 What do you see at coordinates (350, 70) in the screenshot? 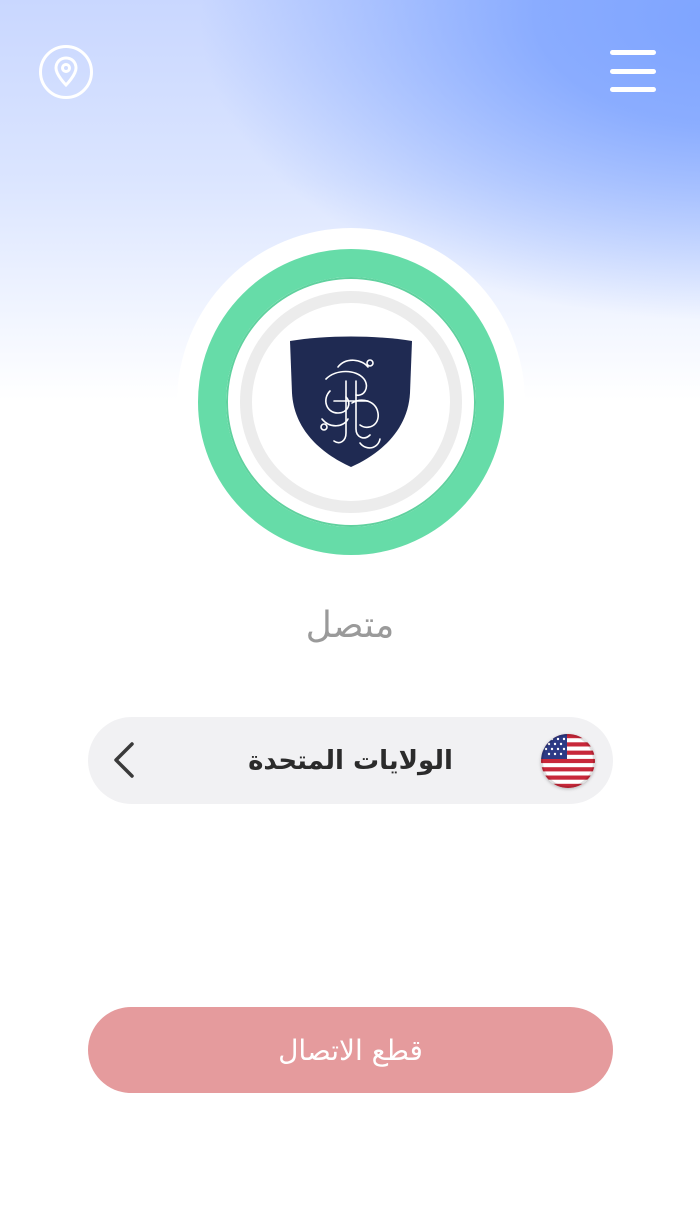
I see `top-bar` at bounding box center [350, 70].